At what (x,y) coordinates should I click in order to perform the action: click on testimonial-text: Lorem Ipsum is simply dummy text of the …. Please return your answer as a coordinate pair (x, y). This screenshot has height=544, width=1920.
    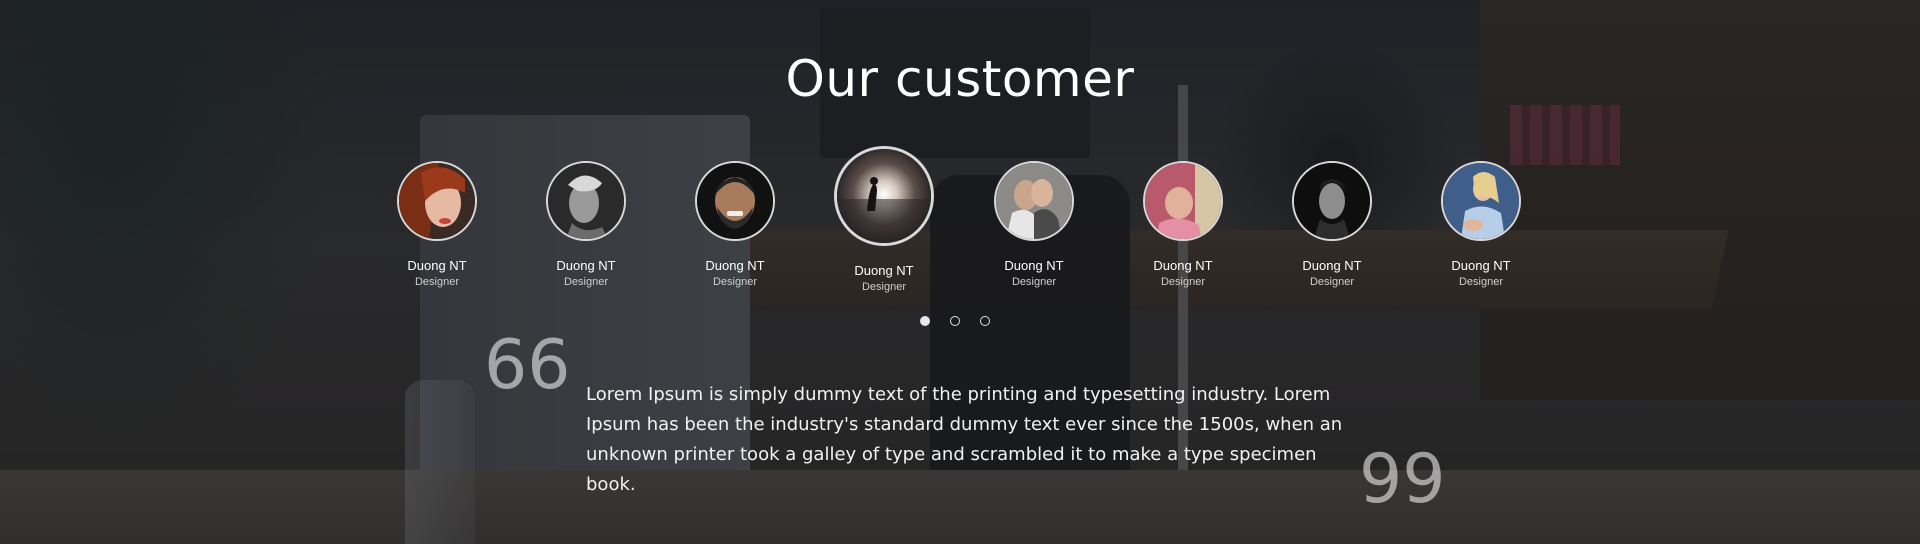
    Looking at the image, I should click on (964, 439).